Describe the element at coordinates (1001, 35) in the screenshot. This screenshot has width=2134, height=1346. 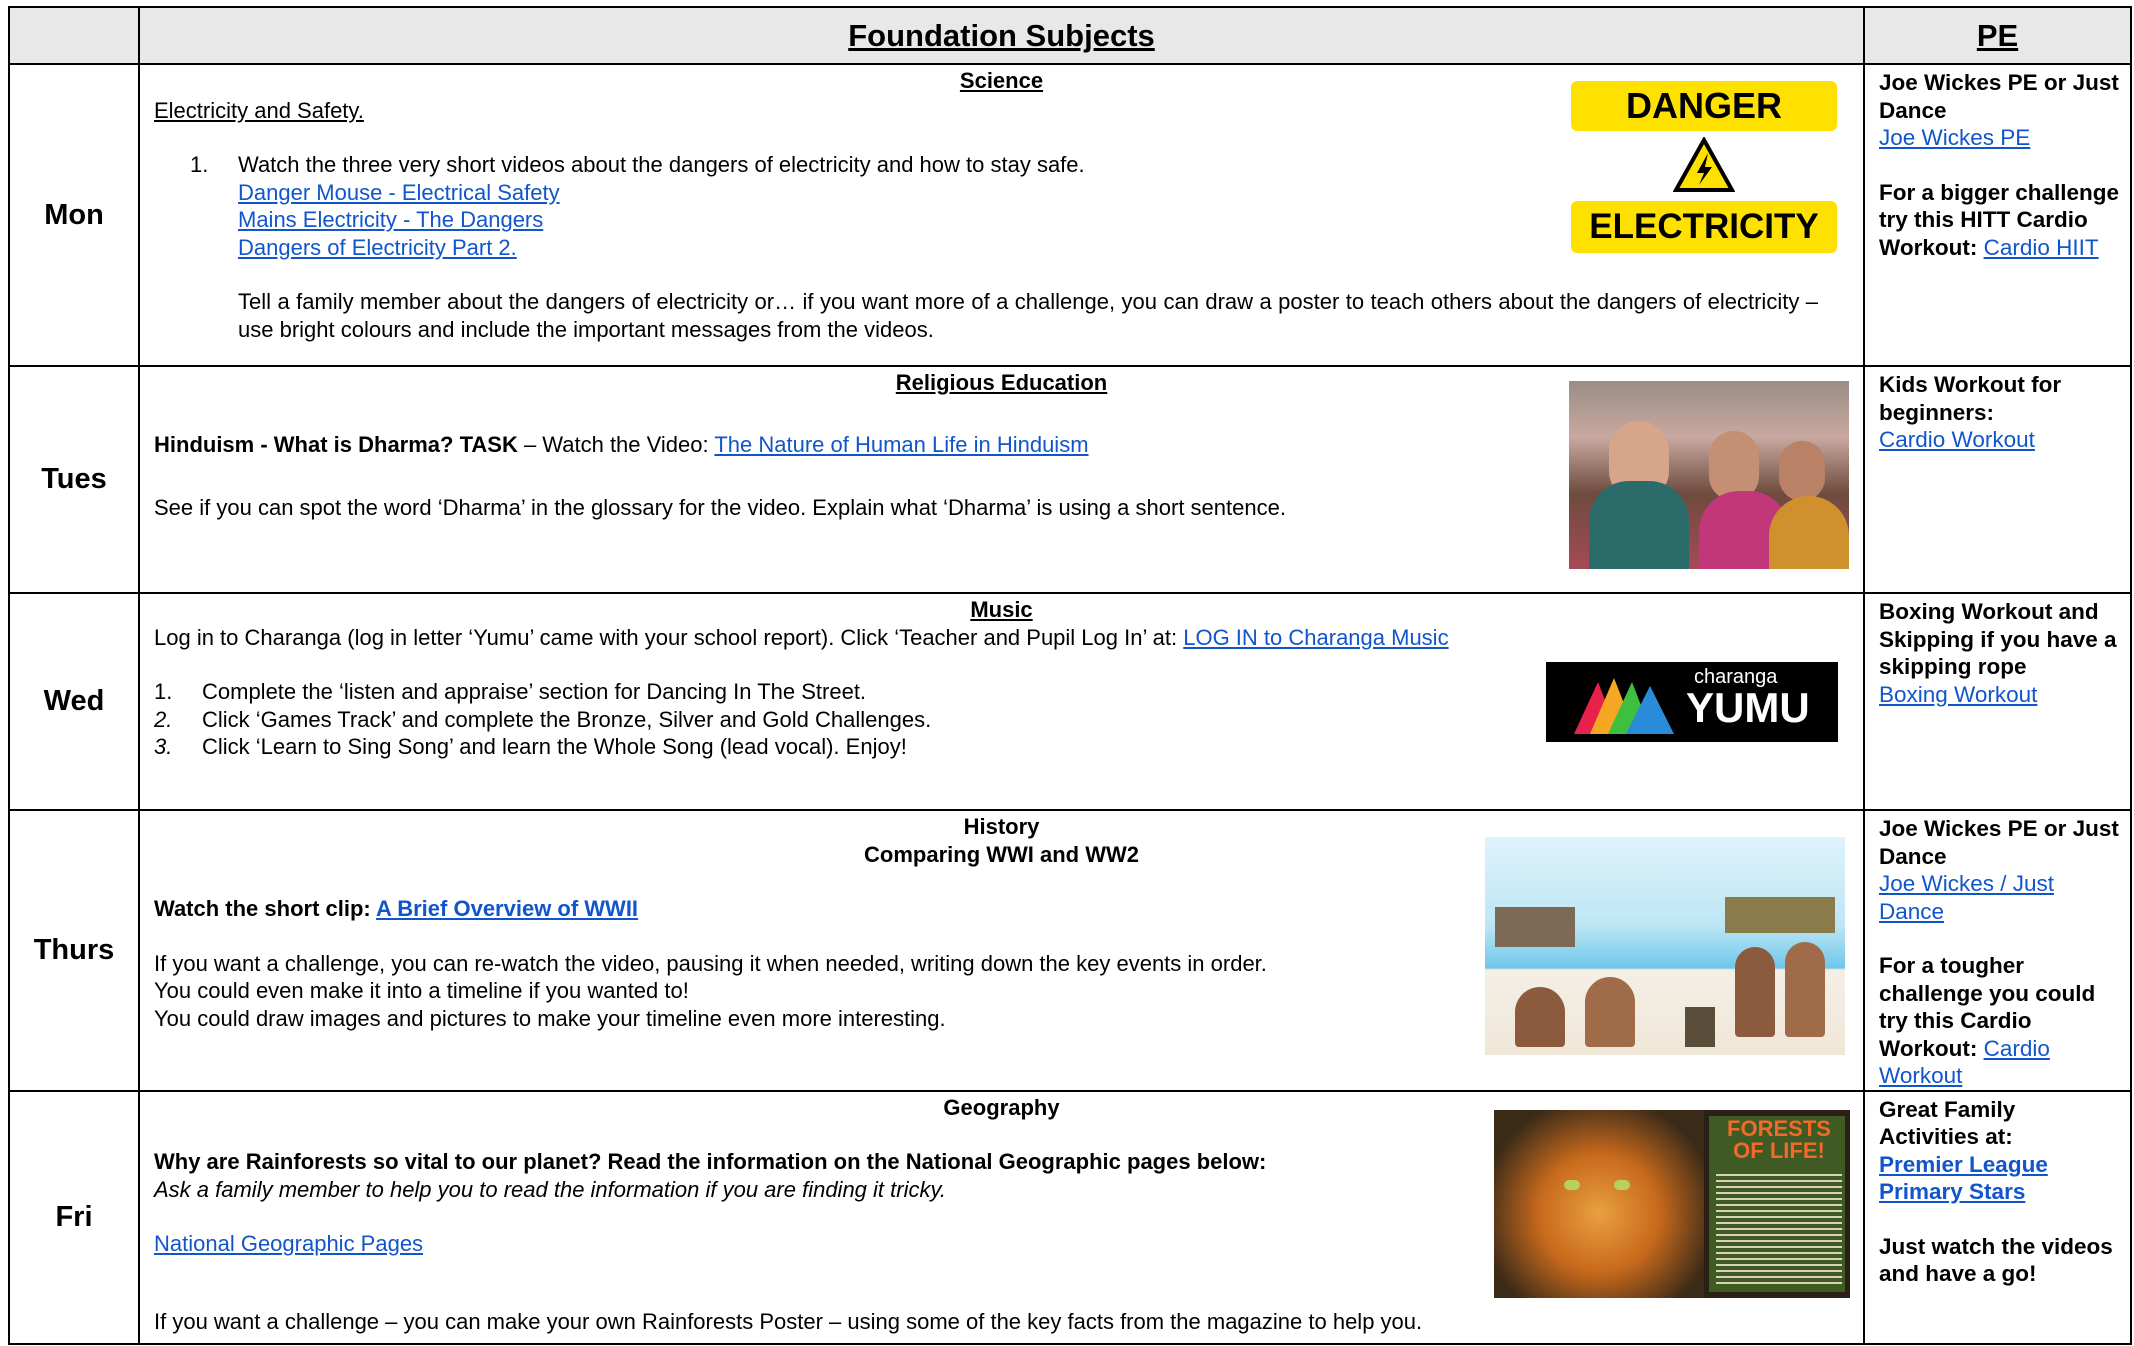
I see `foundation-subjects-header: Foundation Subjects` at that location.